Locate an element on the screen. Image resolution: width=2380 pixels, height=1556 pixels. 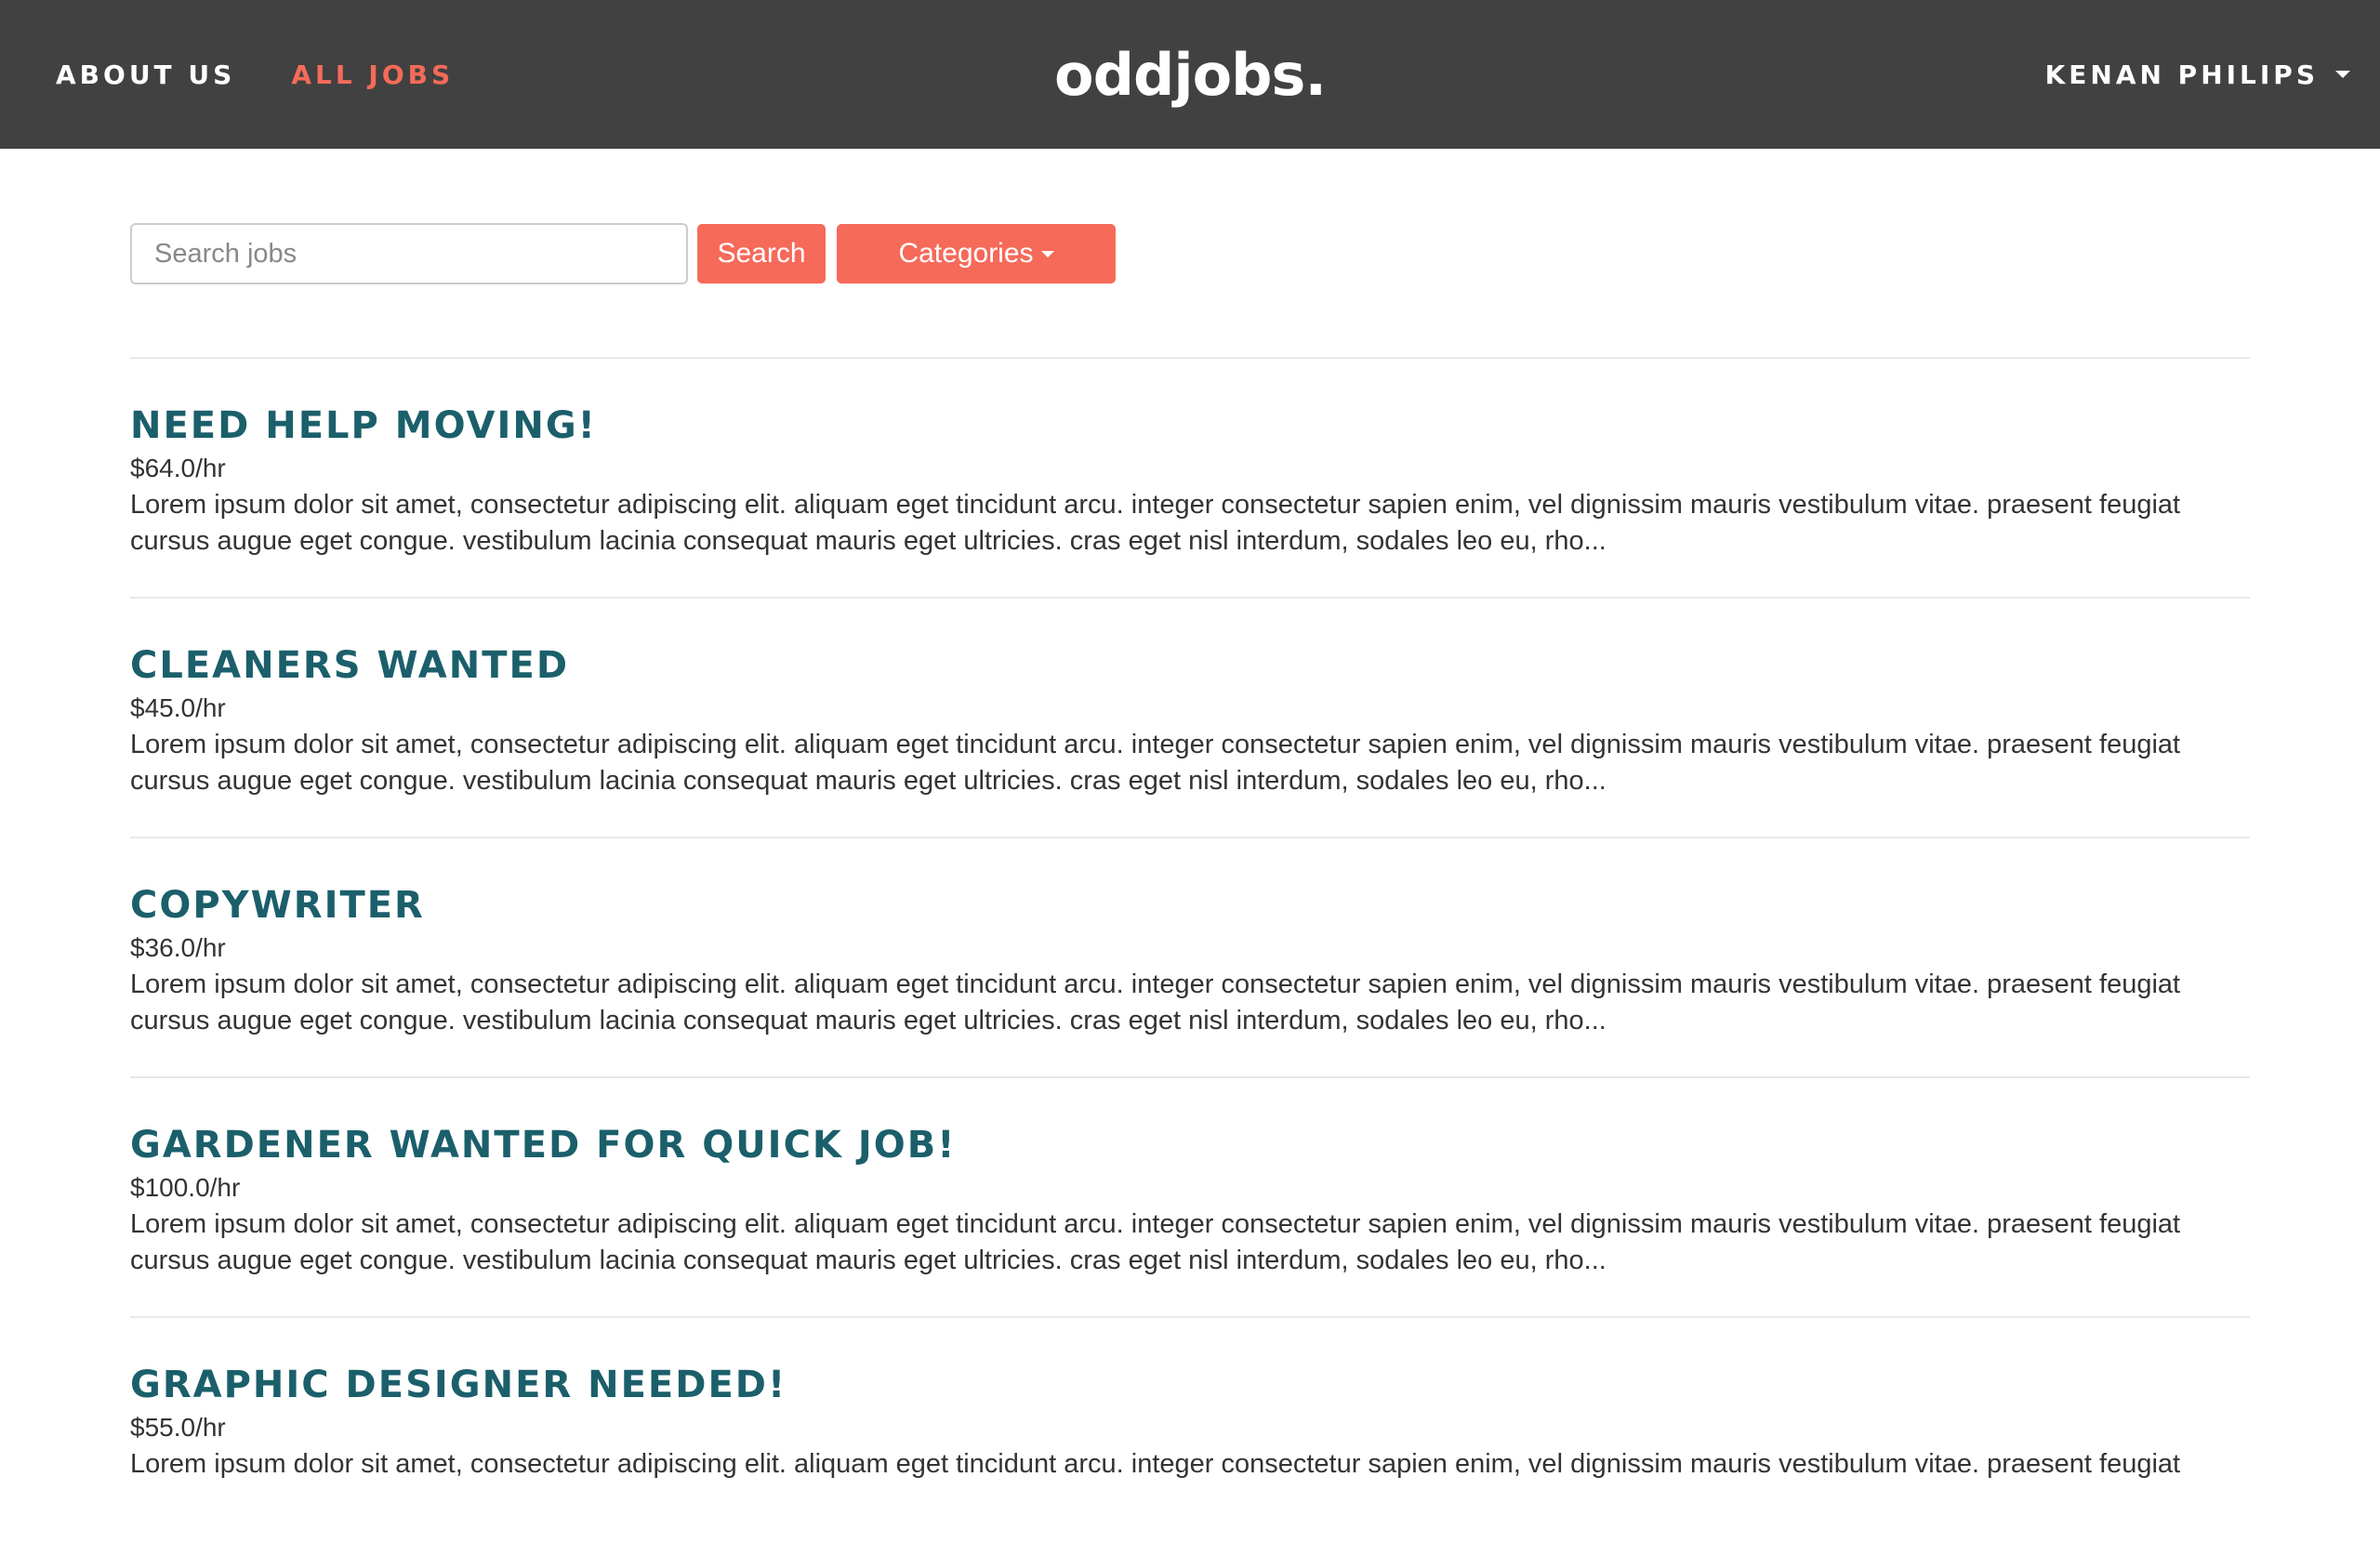
job-title-link: NEED HELP MOVING! is located at coordinates (1190, 425).